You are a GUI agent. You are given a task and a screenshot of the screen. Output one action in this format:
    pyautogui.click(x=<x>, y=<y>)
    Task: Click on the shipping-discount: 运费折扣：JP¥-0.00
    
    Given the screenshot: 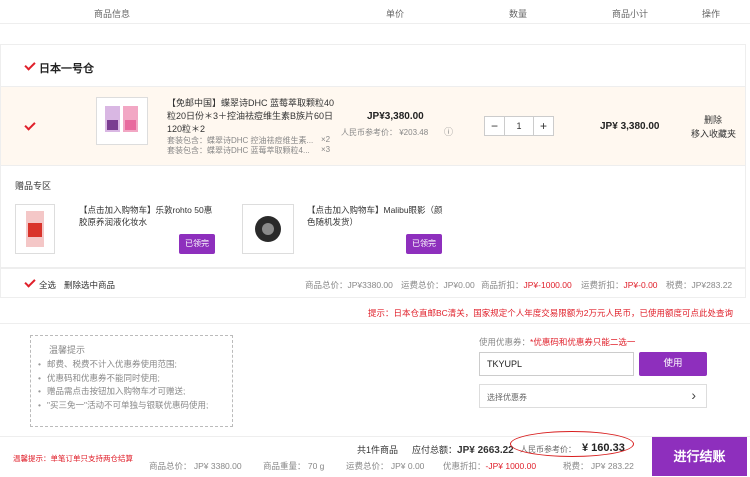 What is the action you would take?
    pyautogui.click(x=619, y=285)
    